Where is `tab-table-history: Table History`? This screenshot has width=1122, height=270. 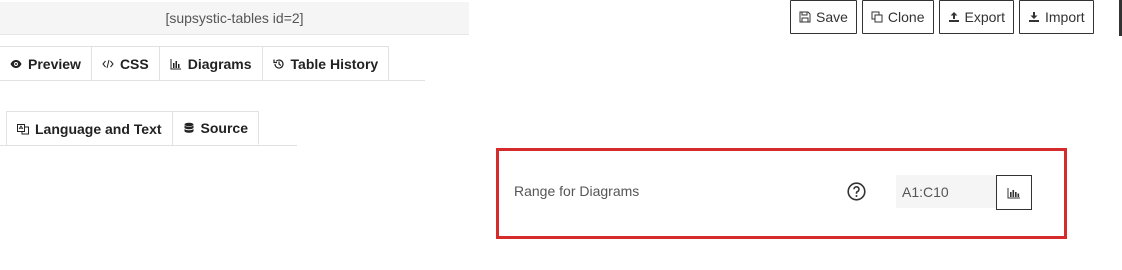
tab-table-history: Table History is located at coordinates (326, 63).